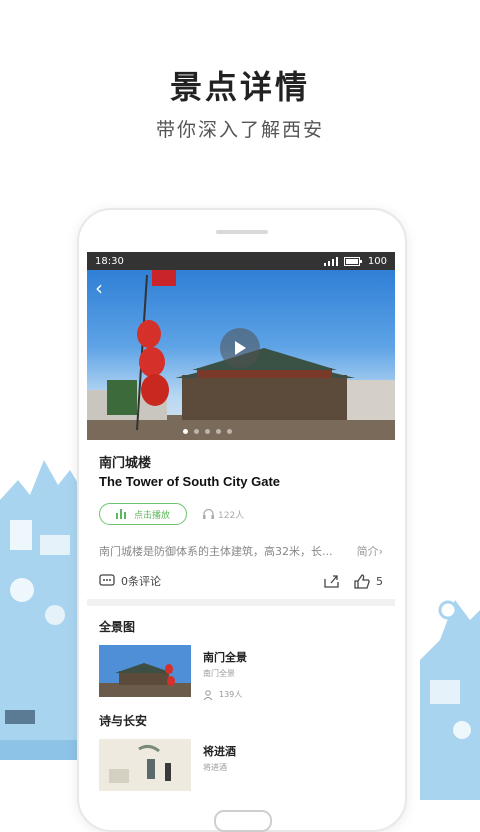 This screenshot has height=832, width=480. Describe the element at coordinates (377, 261) in the screenshot. I see `battery-level: 100` at that location.